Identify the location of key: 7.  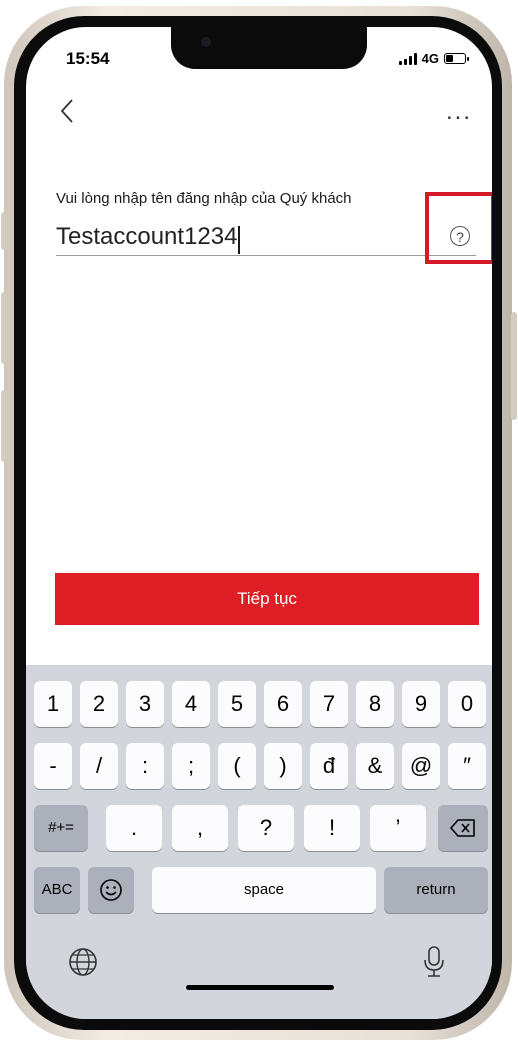
(329, 704).